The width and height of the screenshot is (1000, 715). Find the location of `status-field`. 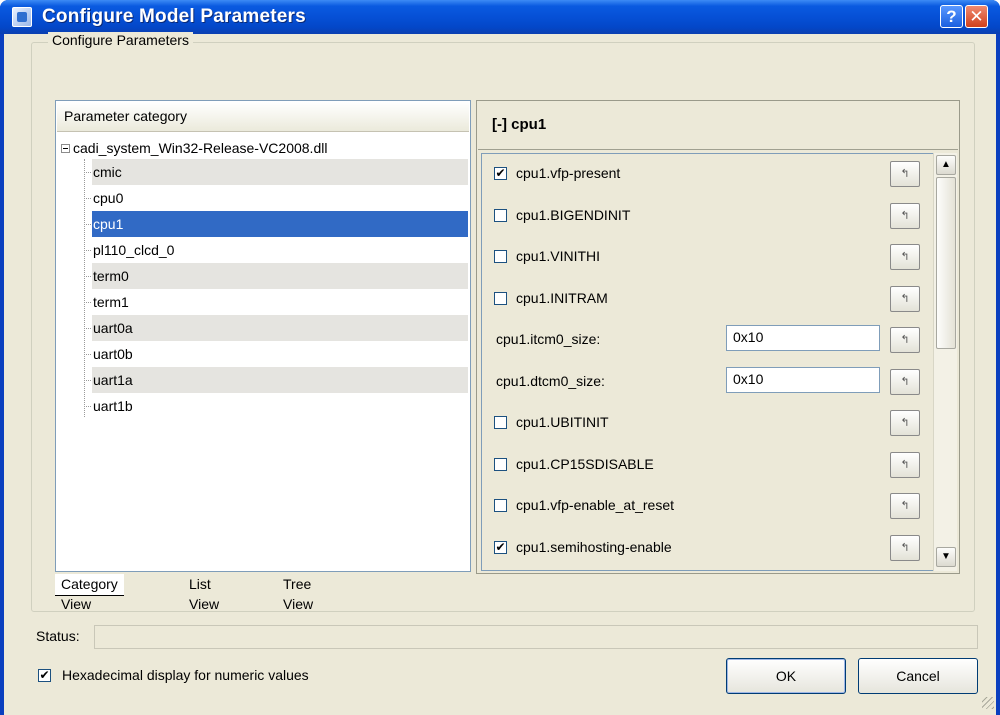

status-field is located at coordinates (536, 637).